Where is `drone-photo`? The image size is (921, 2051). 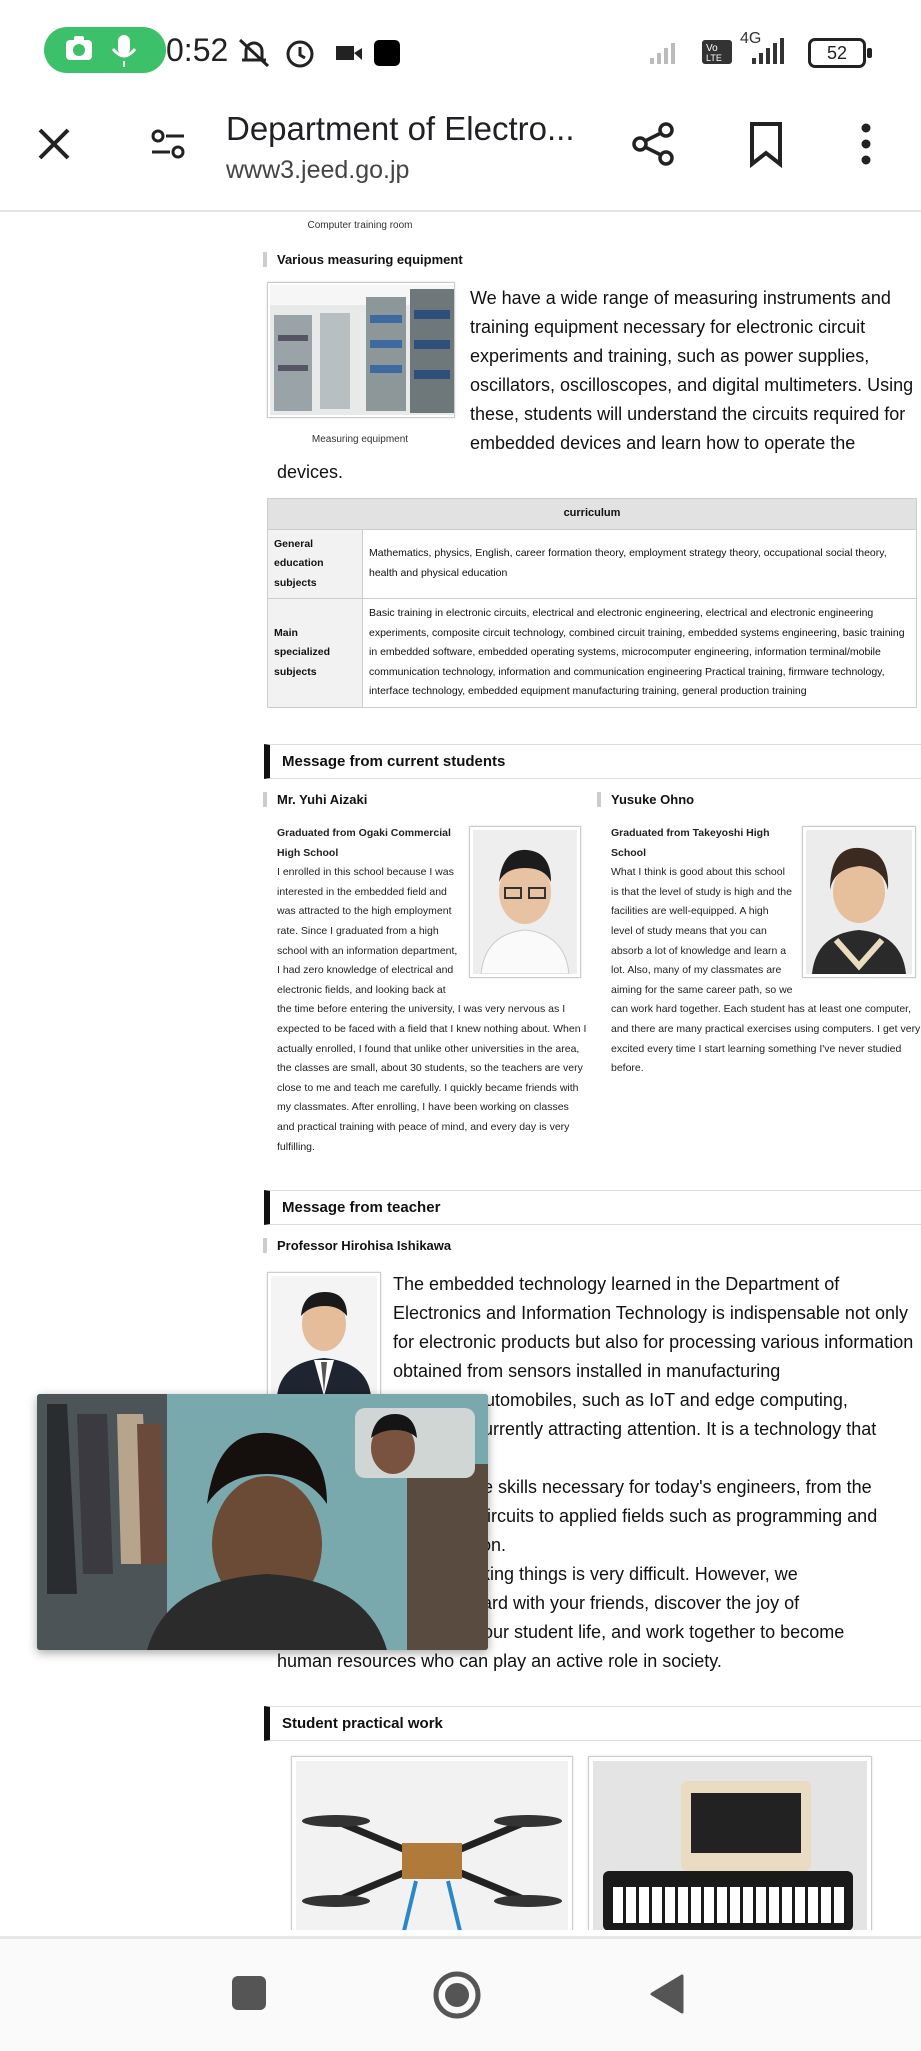
drone-photo is located at coordinates (432, 1843).